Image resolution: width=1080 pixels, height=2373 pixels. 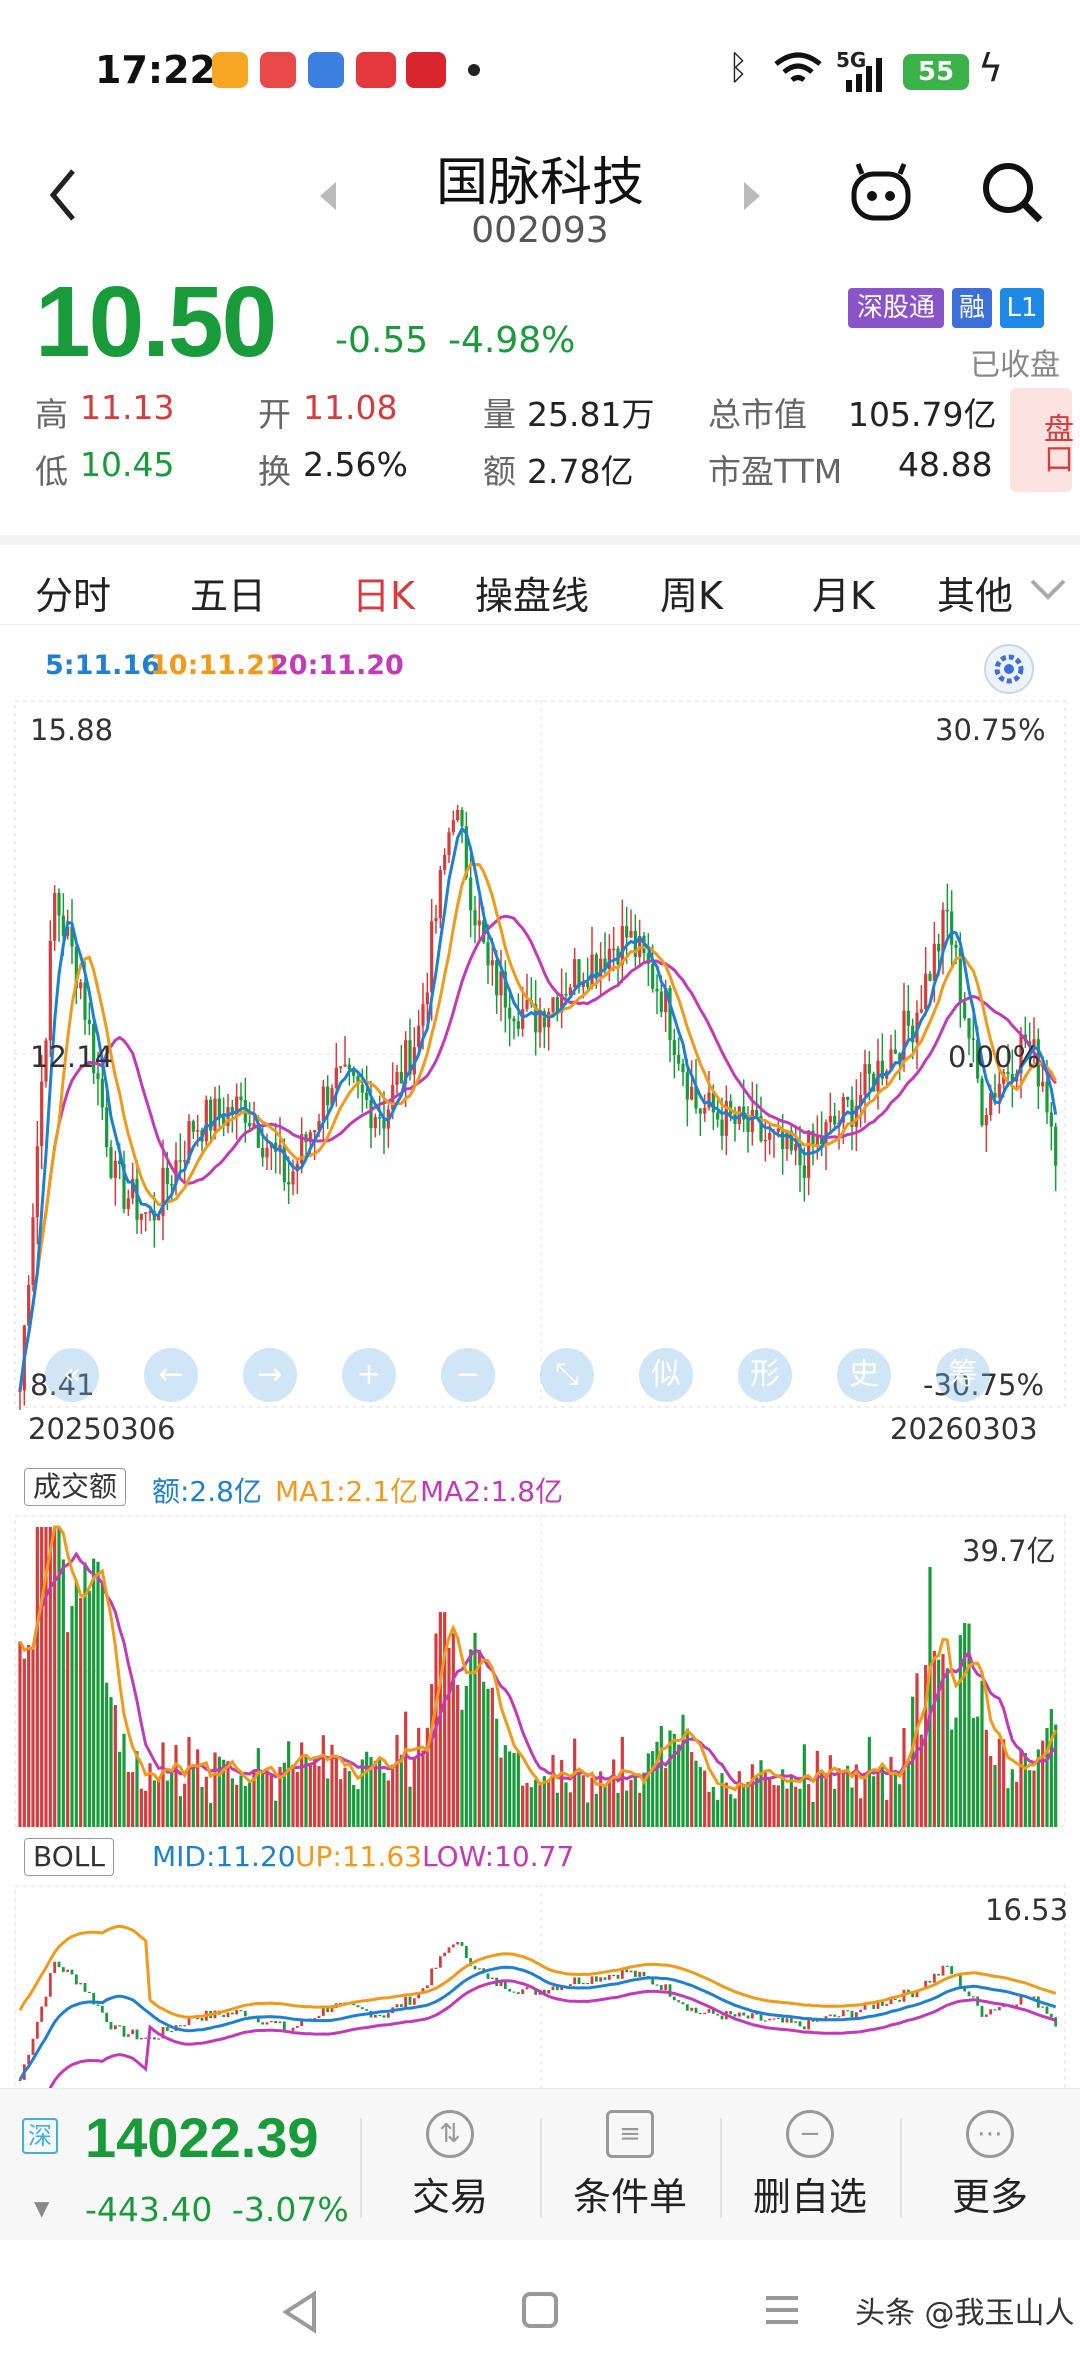 What do you see at coordinates (51, 414) in the screenshot?
I see `high-label: 高` at bounding box center [51, 414].